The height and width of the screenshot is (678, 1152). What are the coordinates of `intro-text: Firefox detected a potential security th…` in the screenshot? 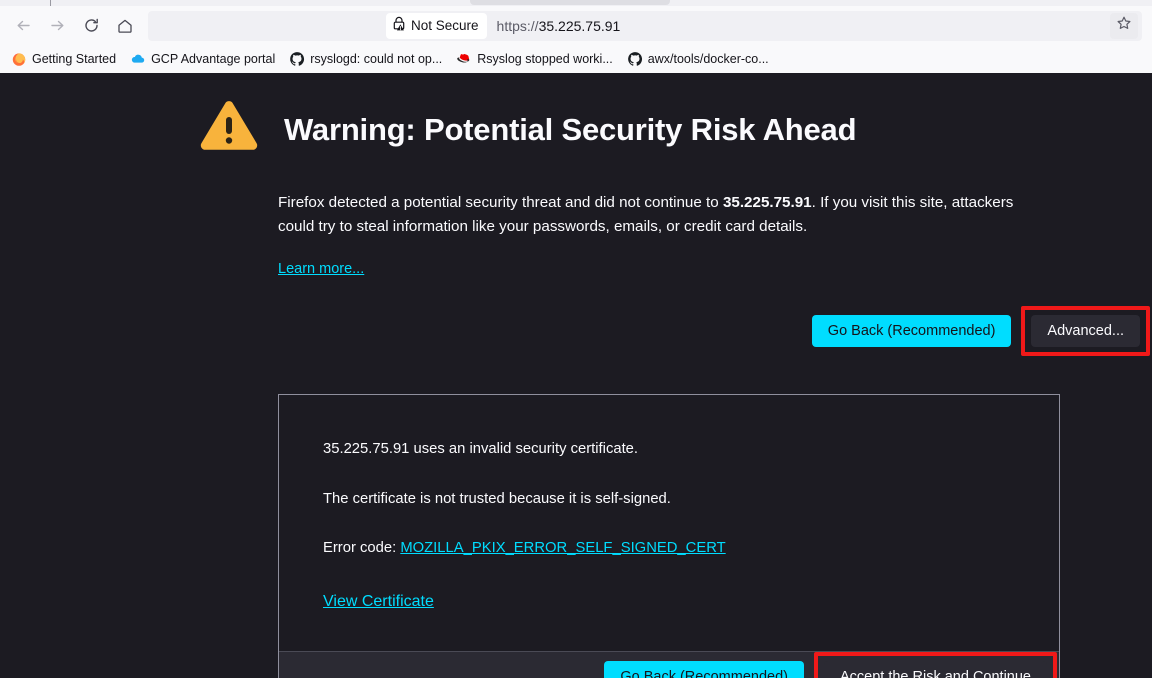 It's located at (663, 215).